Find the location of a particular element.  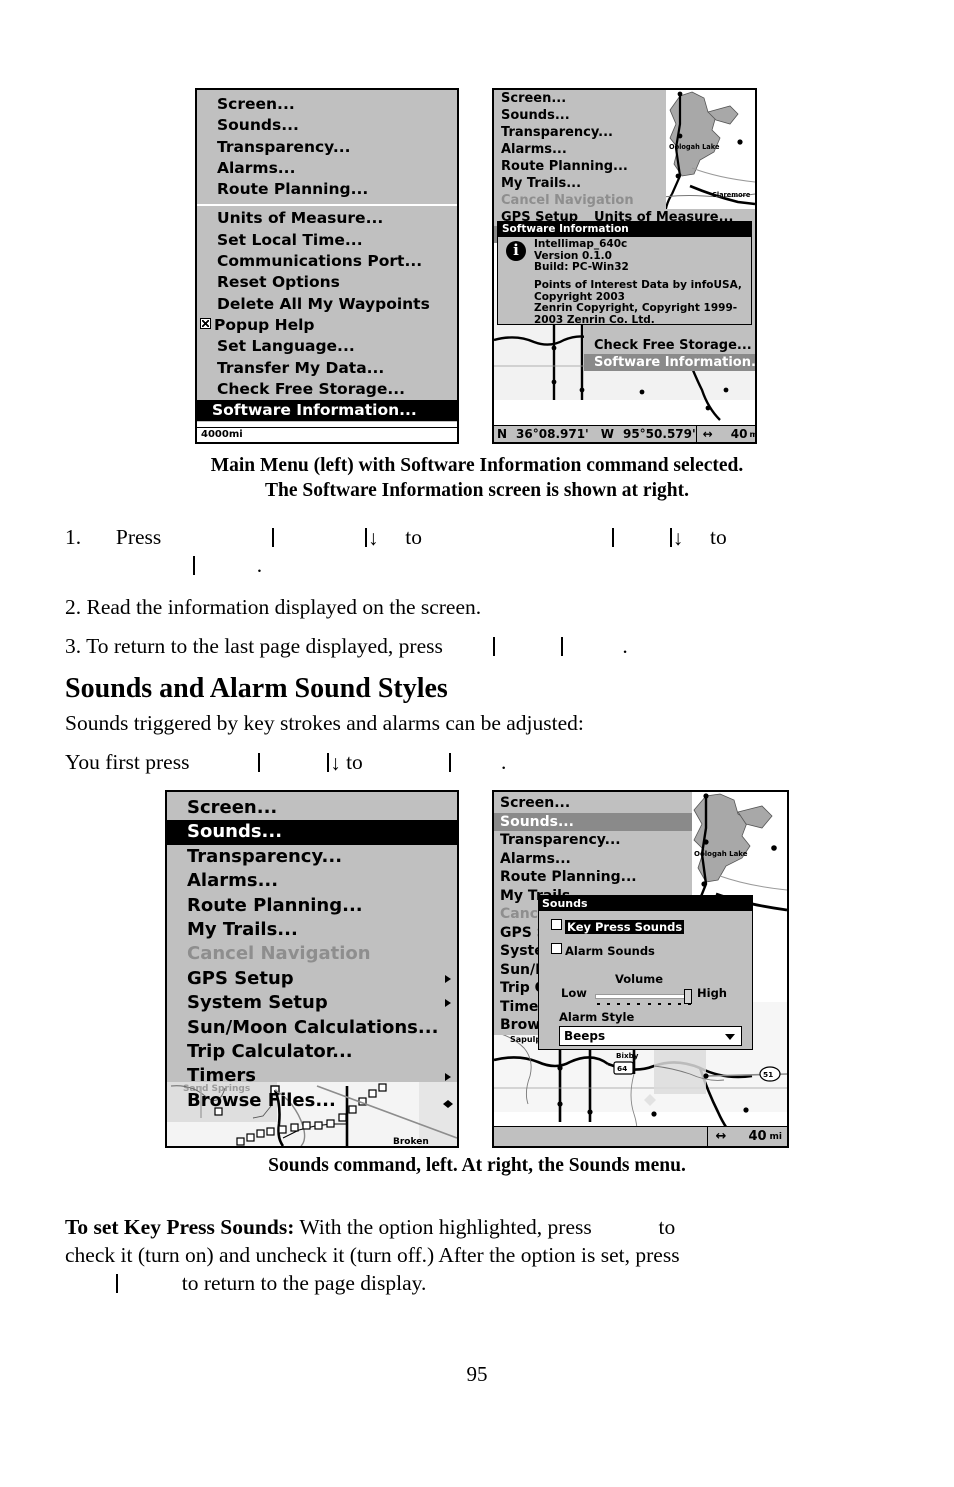

press-instruction: You first press ↓ to . is located at coordinates (480, 762).